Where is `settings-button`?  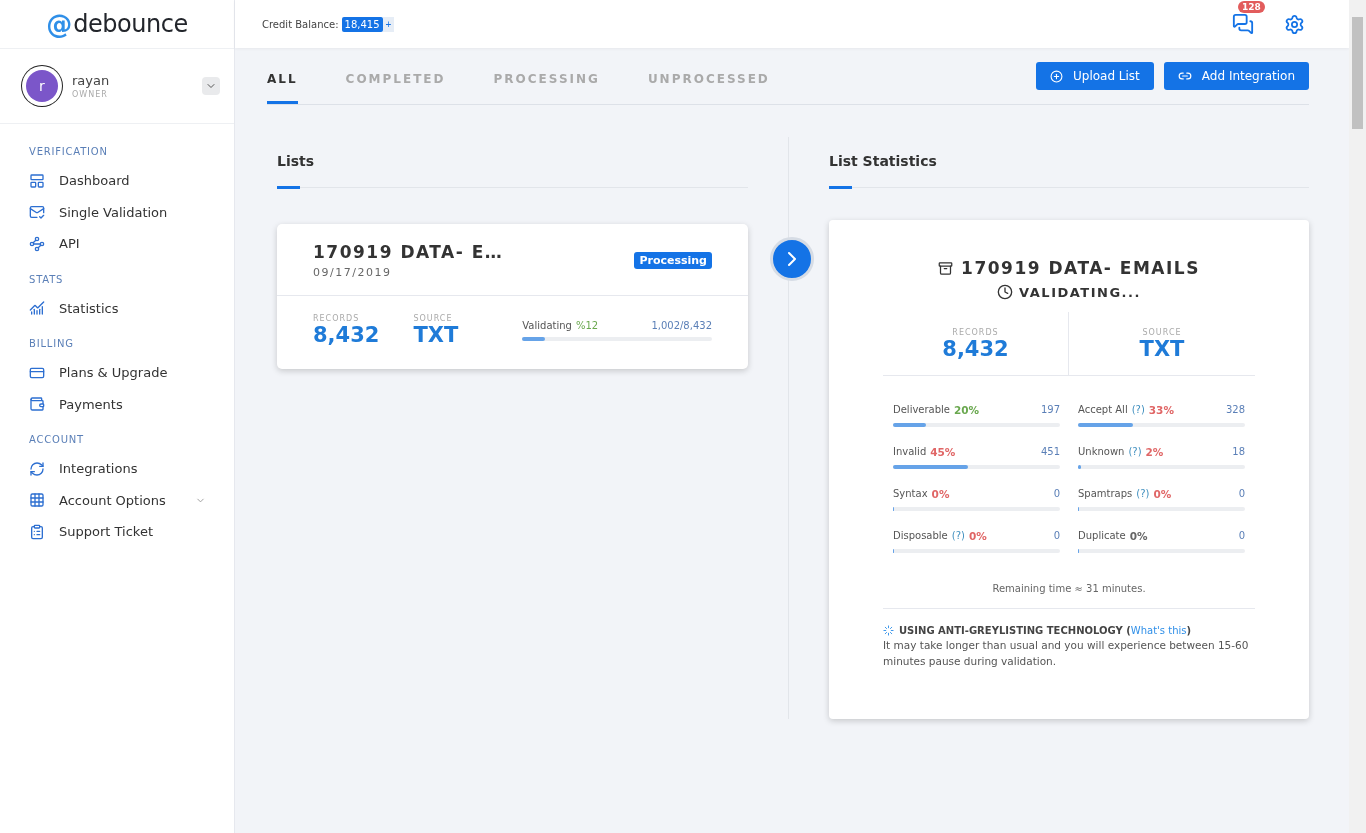
settings-button is located at coordinates (1294, 24).